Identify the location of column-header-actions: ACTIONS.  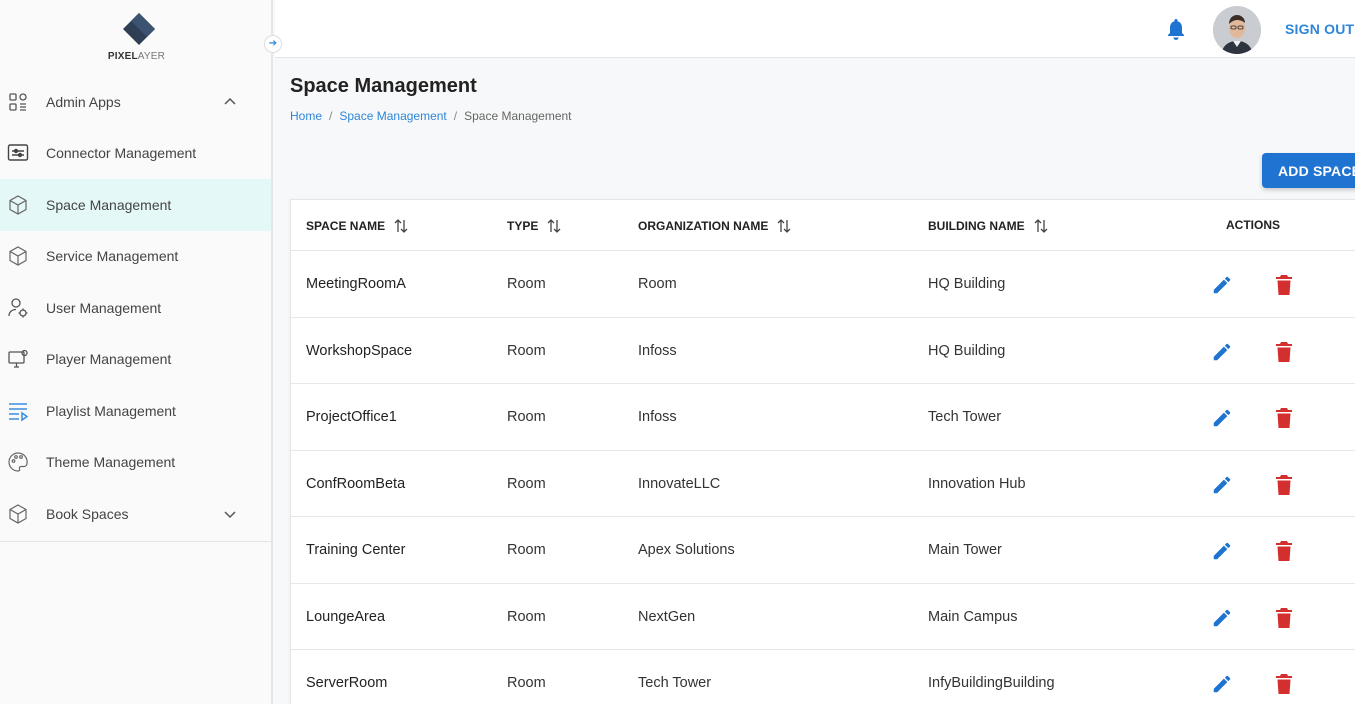
(1253, 225).